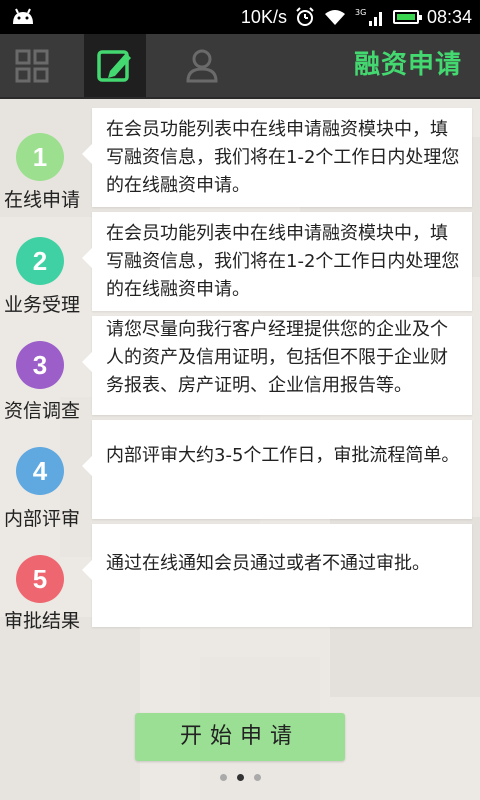  Describe the element at coordinates (305, 16) in the screenshot. I see `alarm-icon` at that location.